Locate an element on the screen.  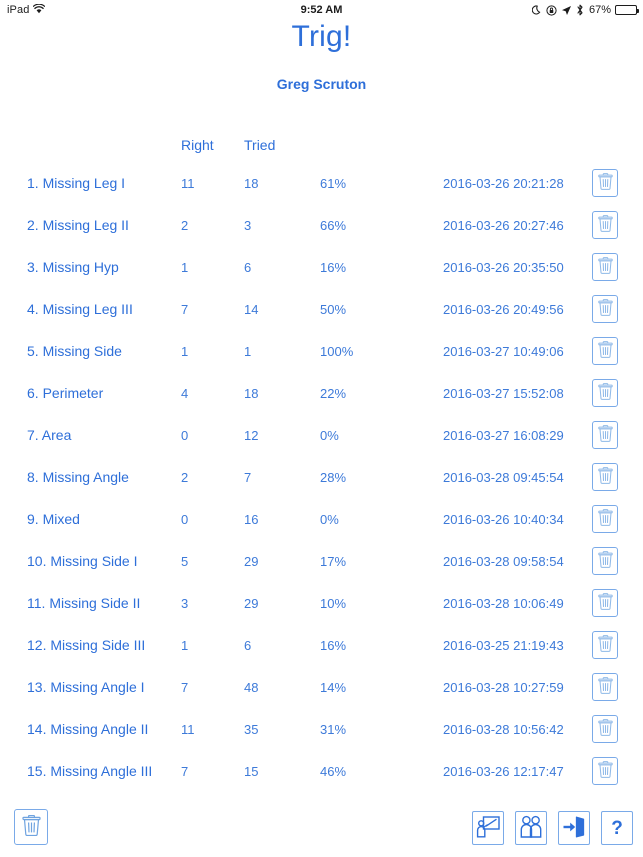
row-name-label: 9. Mixed is located at coordinates (53, 519).